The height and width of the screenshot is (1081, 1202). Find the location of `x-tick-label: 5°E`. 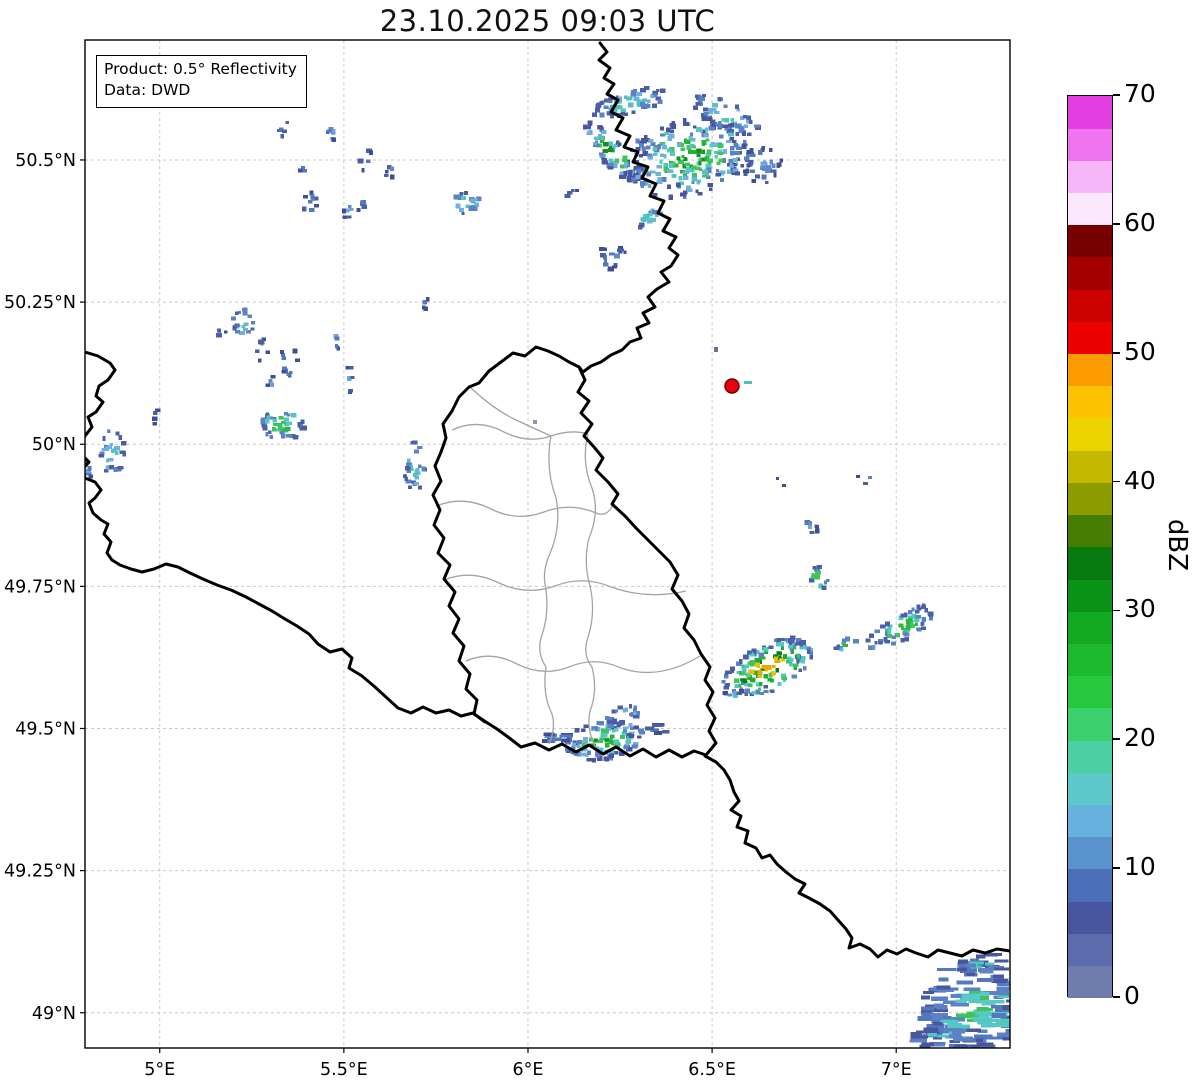

x-tick-label: 5°E is located at coordinates (159, 1070).